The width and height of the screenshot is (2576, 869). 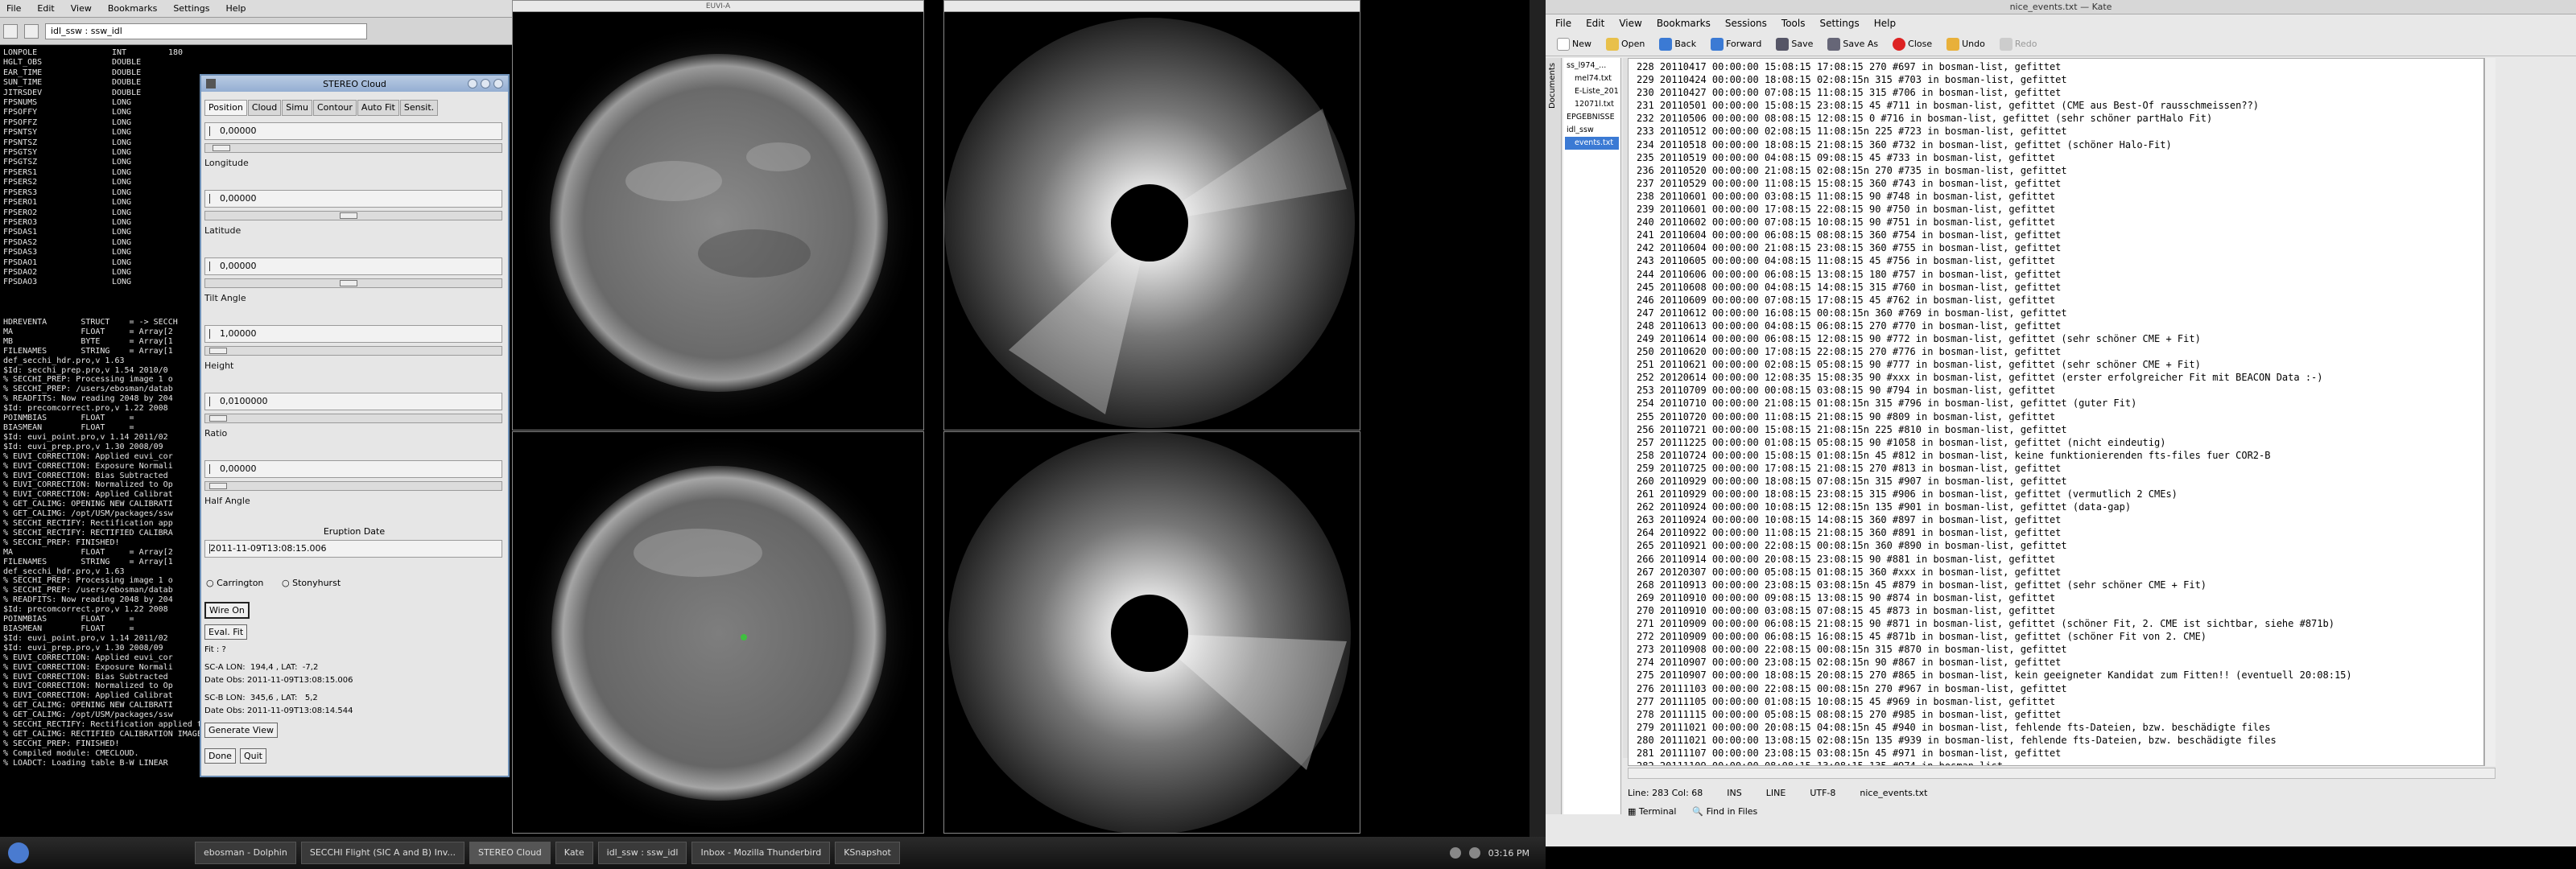 What do you see at coordinates (1563, 23) in the screenshot?
I see `kate-menu-file: File` at bounding box center [1563, 23].